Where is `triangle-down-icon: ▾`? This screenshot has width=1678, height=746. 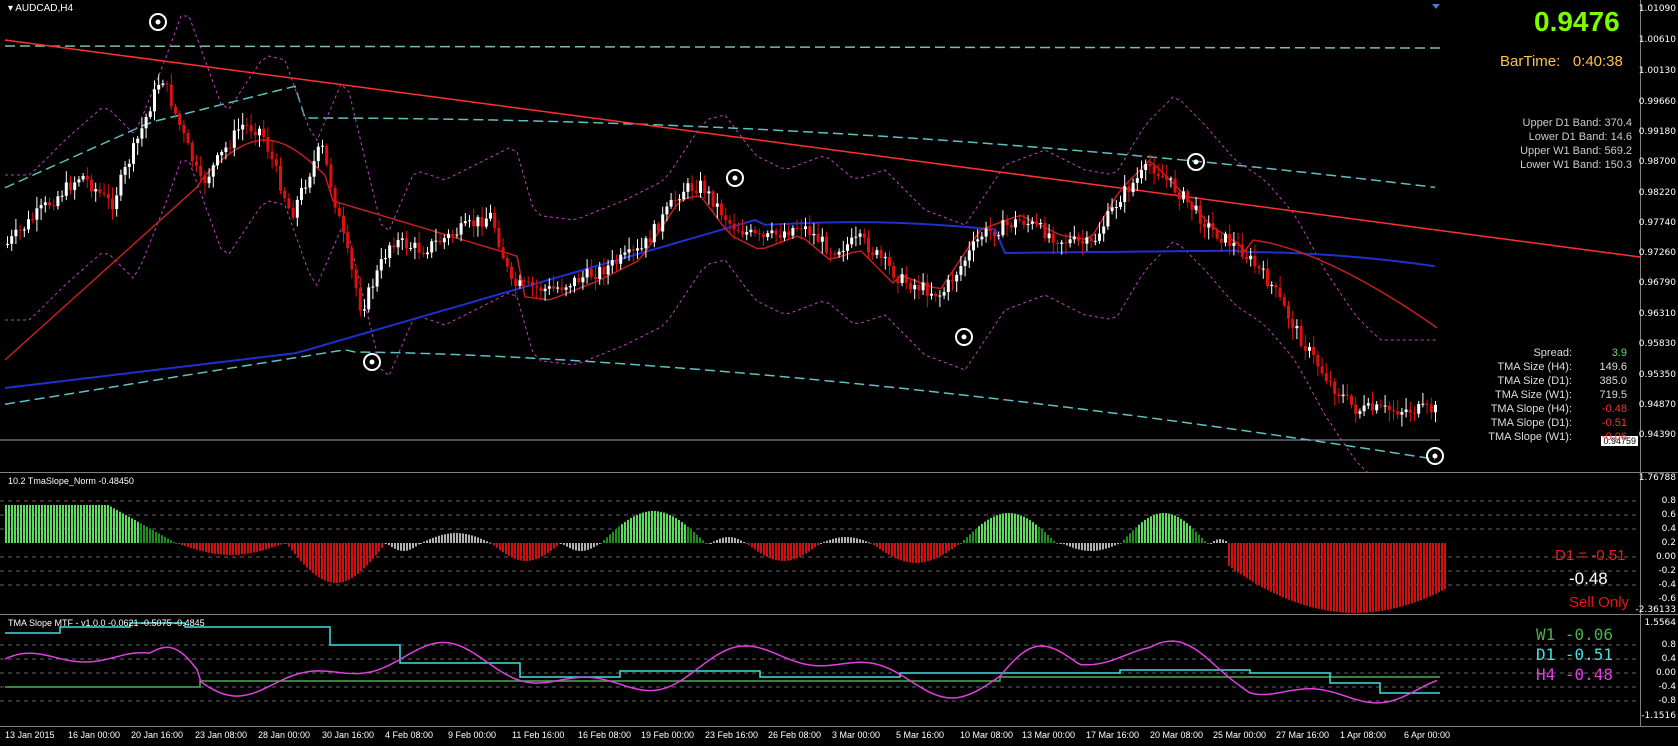 triangle-down-icon: ▾ is located at coordinates (10, 8).